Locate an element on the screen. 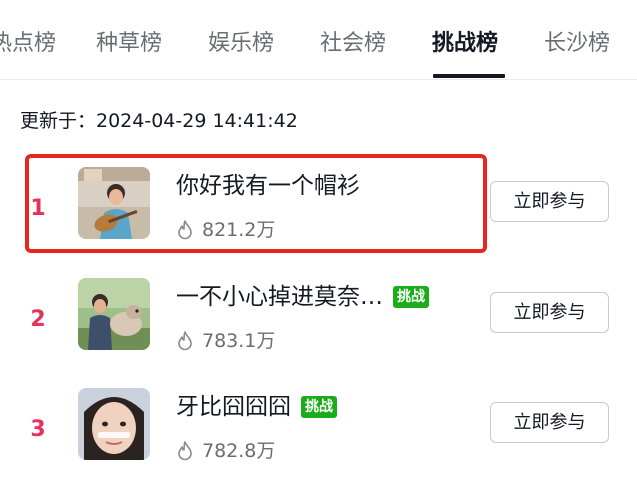  title-line: 牙比囧囧囧 挑战 is located at coordinates (256, 407).